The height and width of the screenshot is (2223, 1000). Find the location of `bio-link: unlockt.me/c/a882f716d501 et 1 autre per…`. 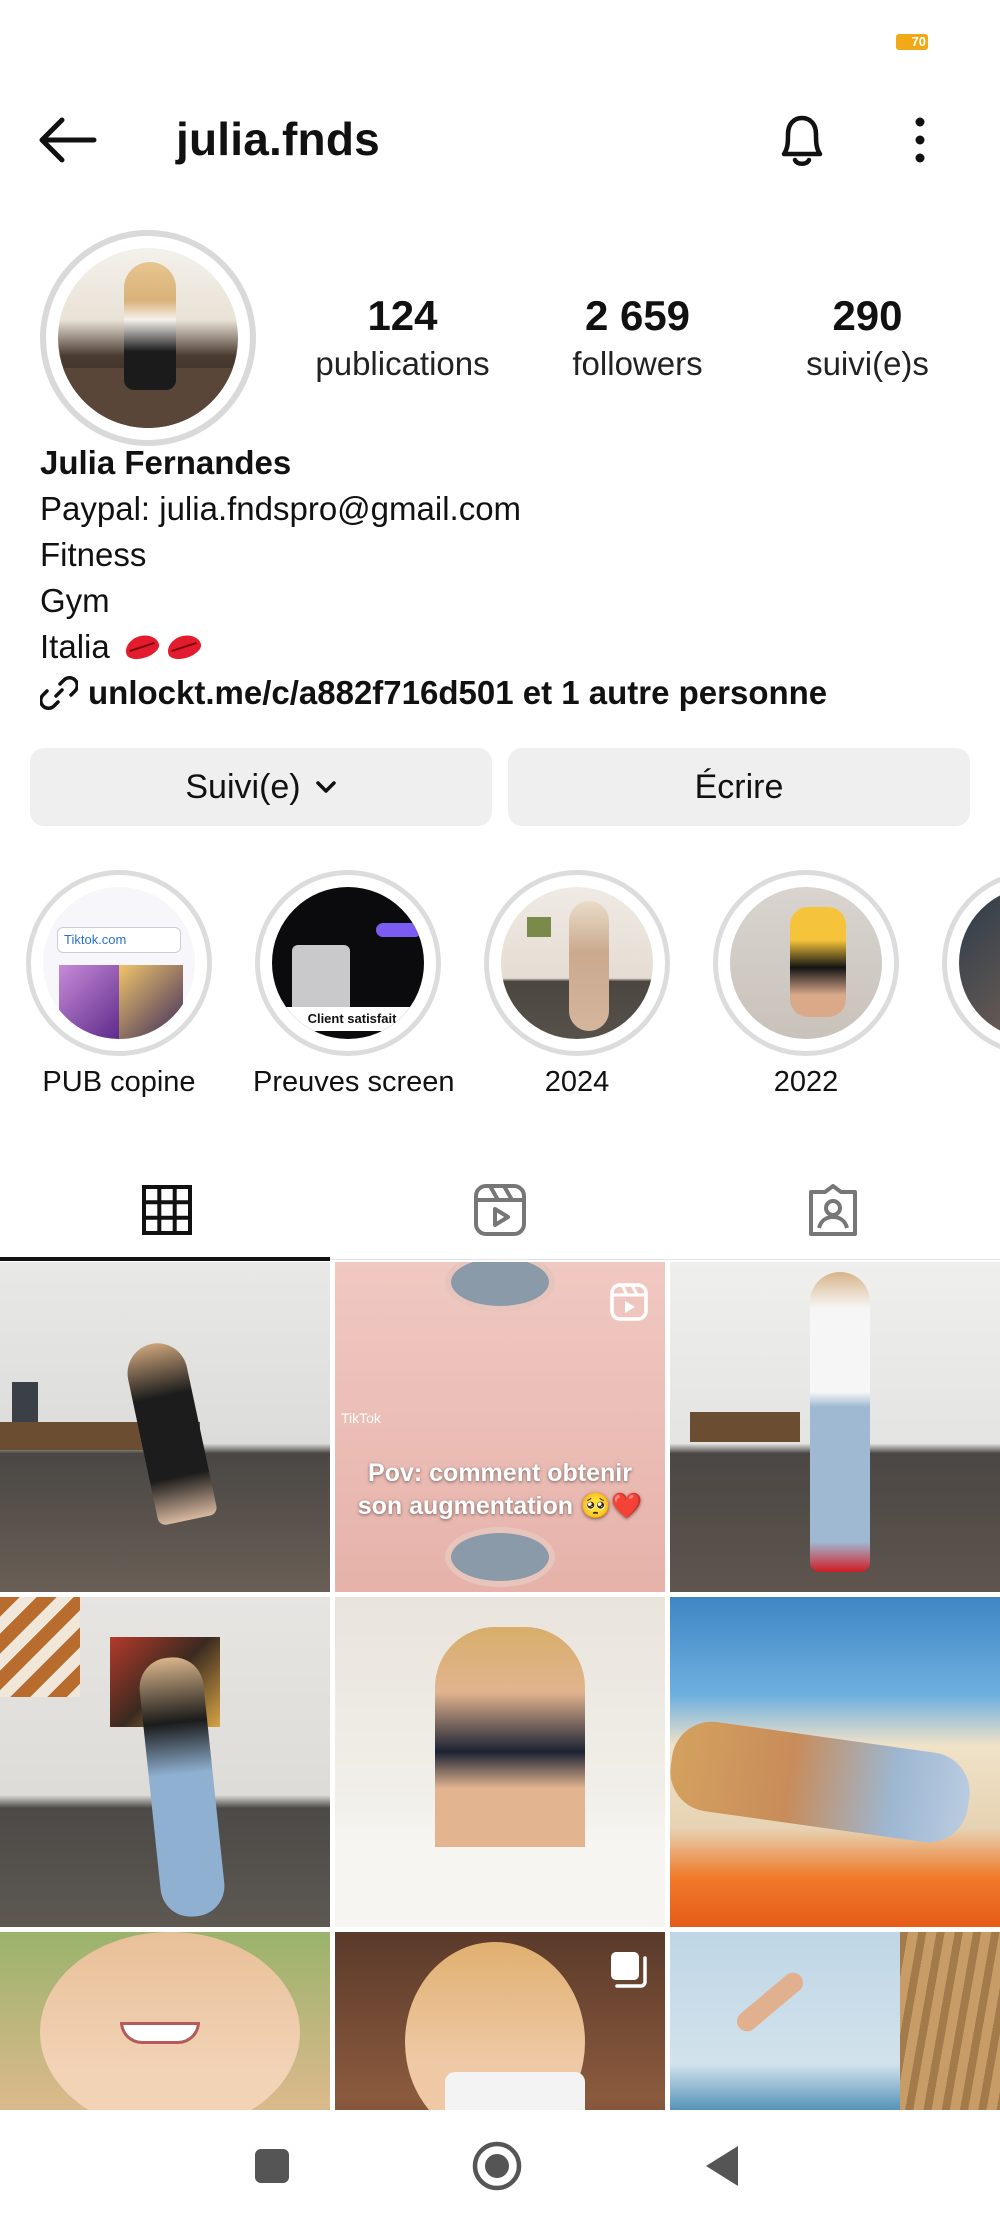

bio-link: unlockt.me/c/a882f716d501 et 1 autre per… is located at coordinates (505, 693).